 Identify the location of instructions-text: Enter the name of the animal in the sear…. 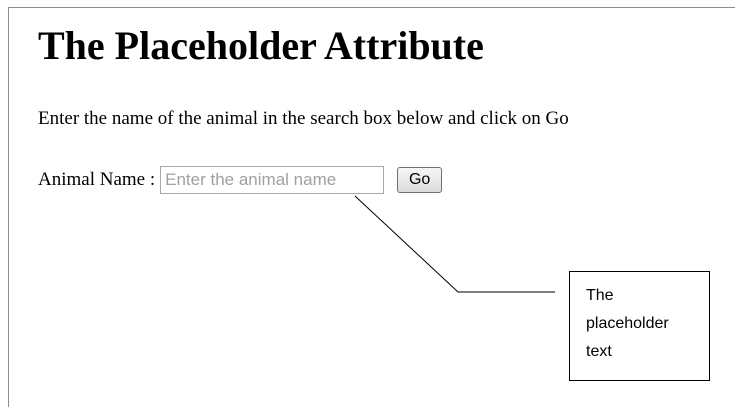
(303, 118).